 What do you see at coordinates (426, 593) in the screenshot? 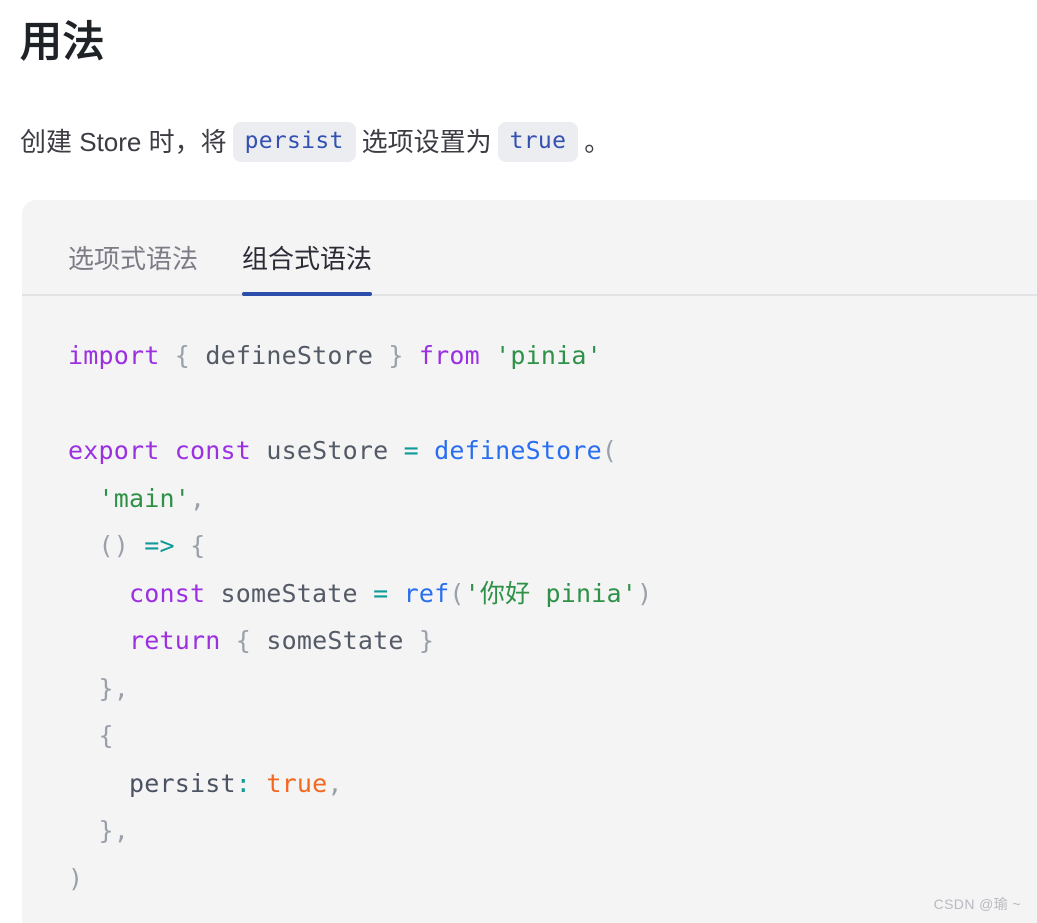
I see `code-token: ref` at bounding box center [426, 593].